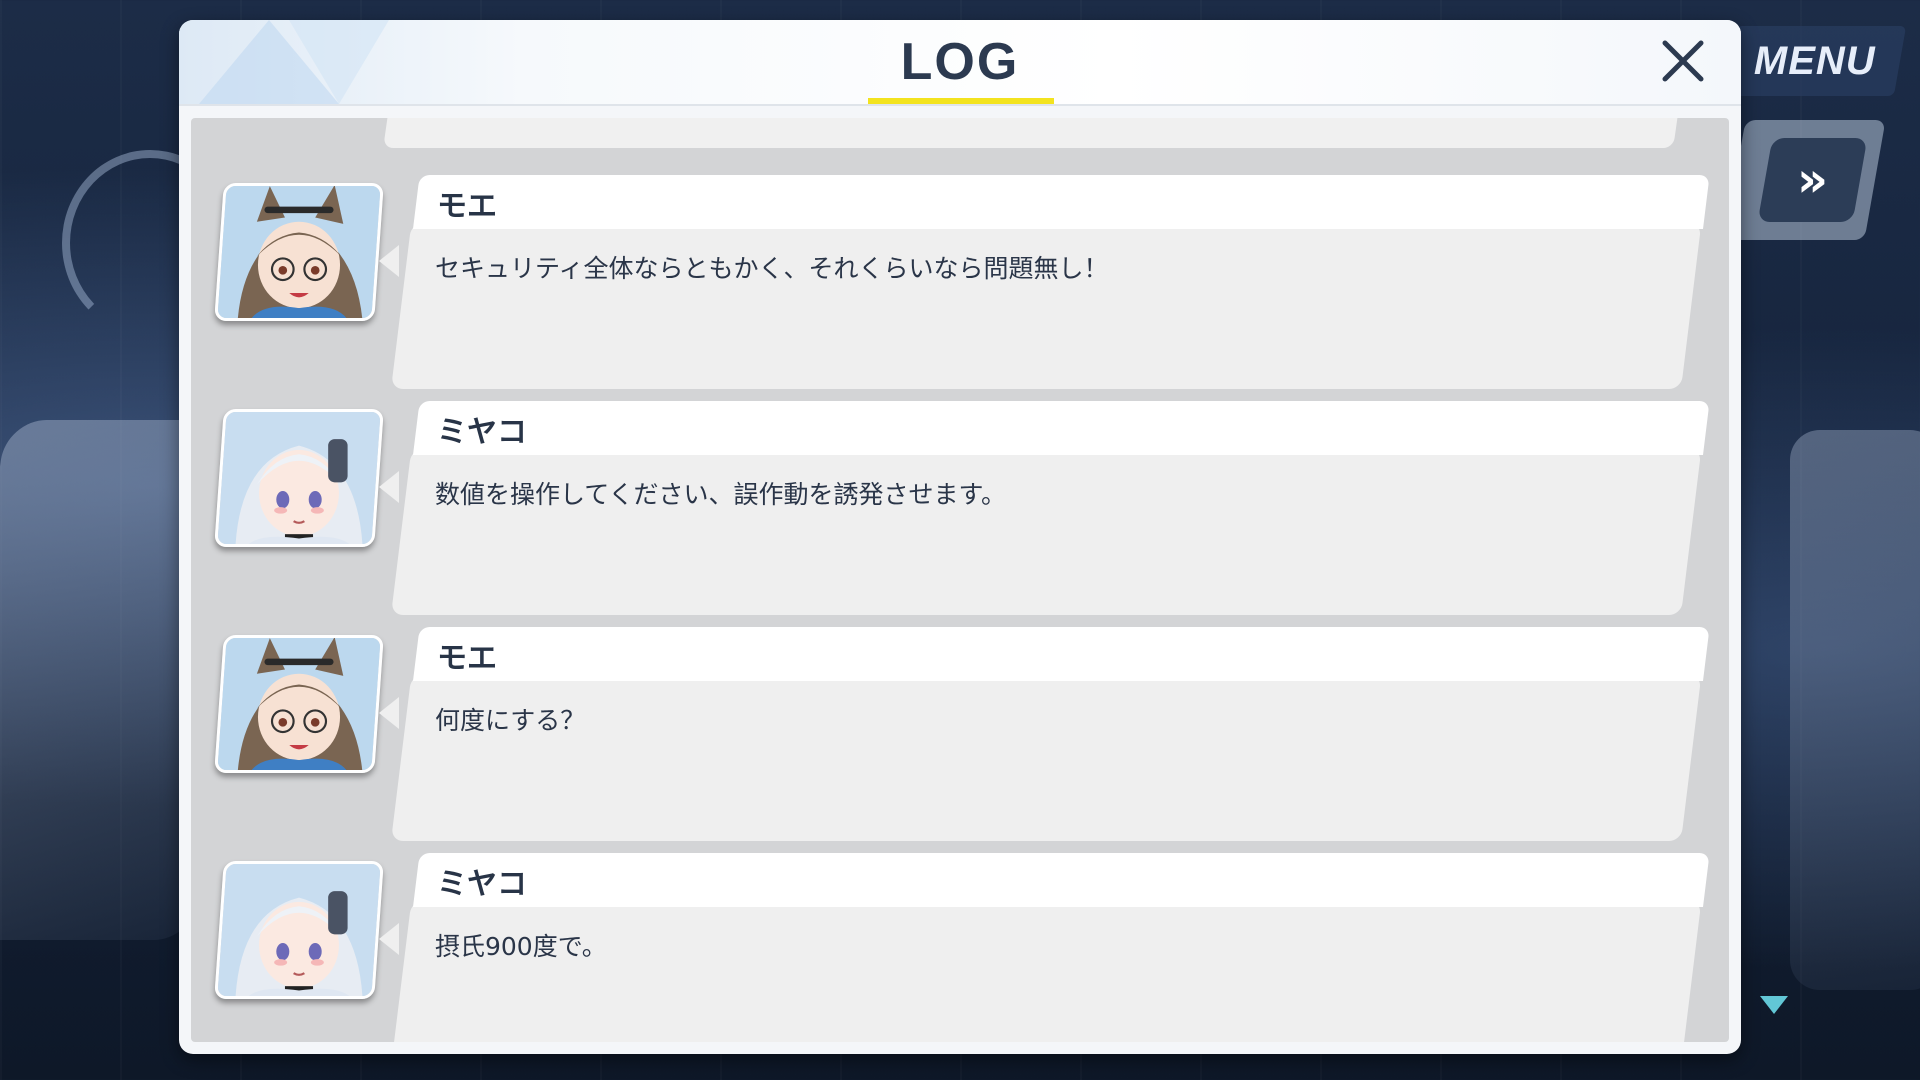 The image size is (1920, 1080). Describe the element at coordinates (1031, 133) in the screenshot. I see `previous-entry-bubble` at that location.